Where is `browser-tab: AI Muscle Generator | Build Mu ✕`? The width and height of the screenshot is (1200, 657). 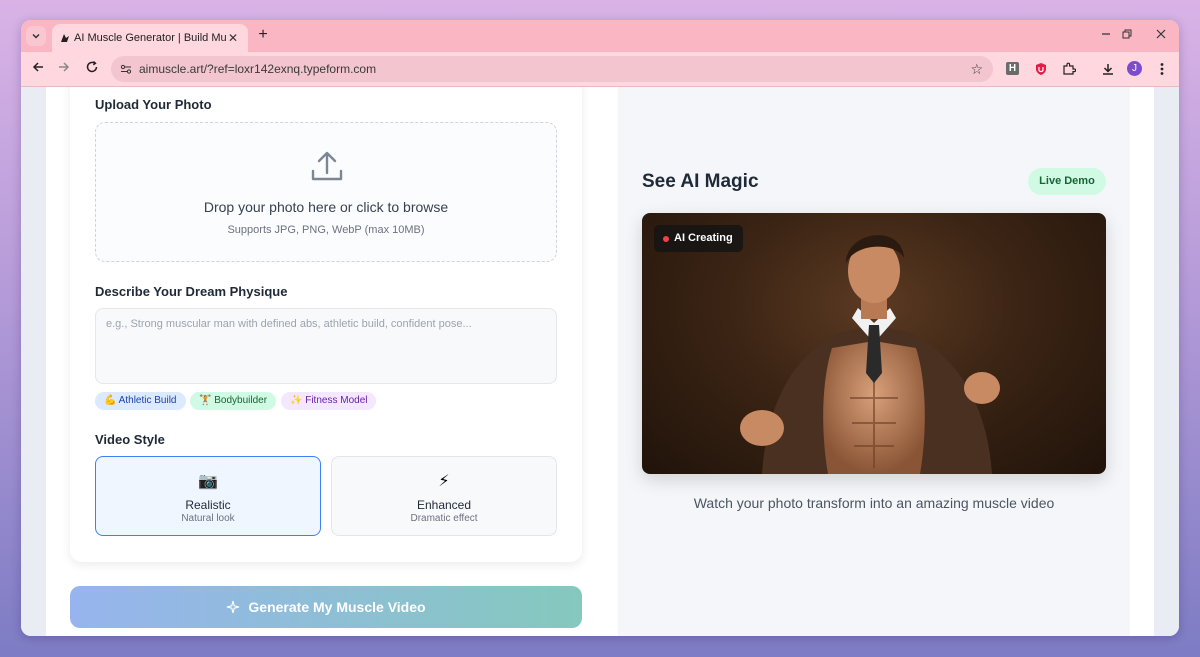
browser-tab: AI Muscle Generator | Build Mu ✕ is located at coordinates (150, 38).